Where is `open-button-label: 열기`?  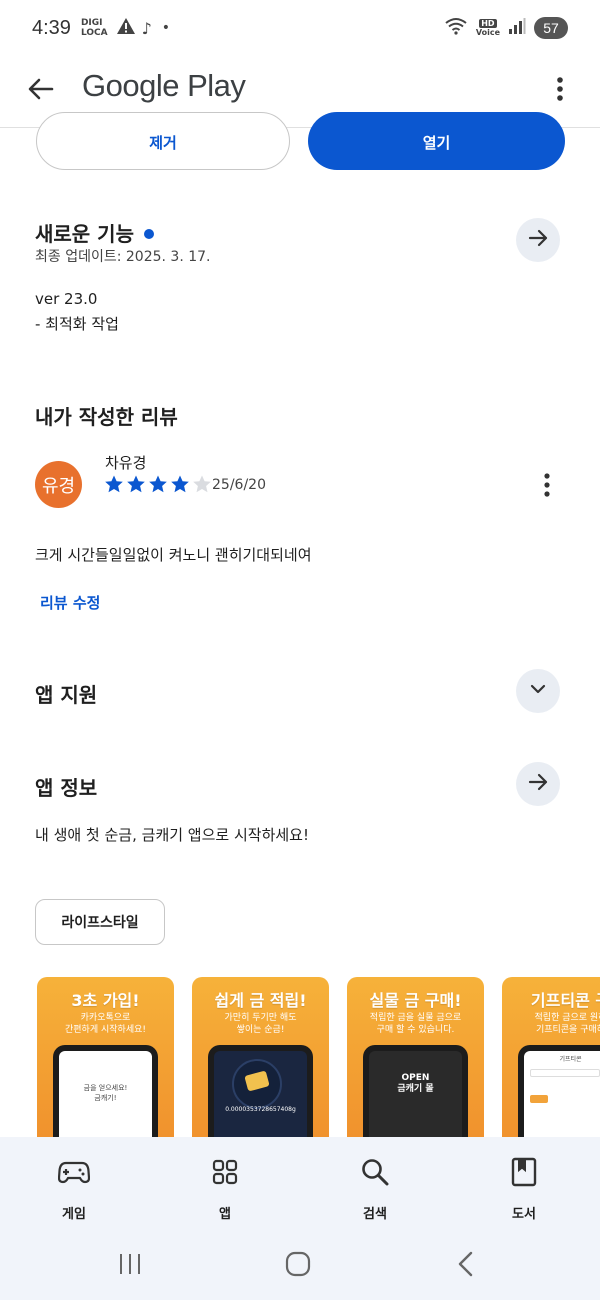
open-button-label: 열기 is located at coordinates (436, 142).